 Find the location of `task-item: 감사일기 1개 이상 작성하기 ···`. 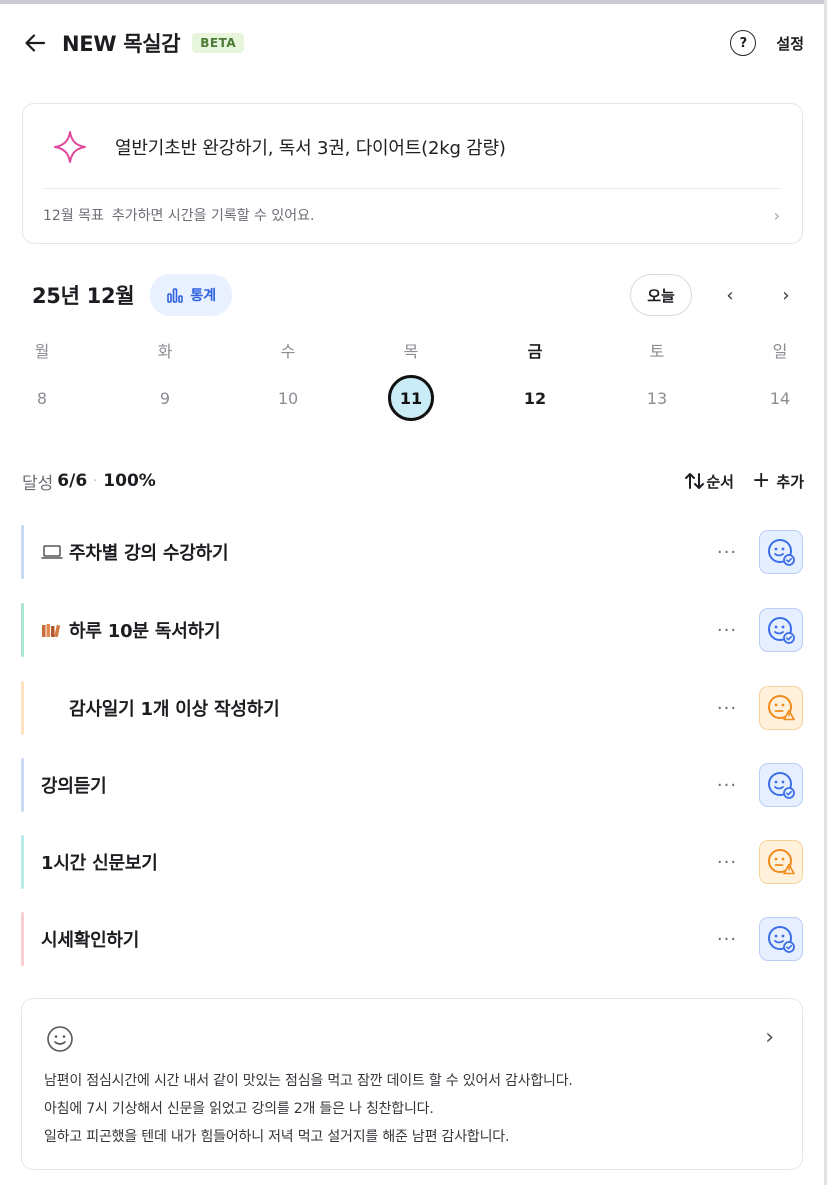

task-item: 감사일기 1개 이상 작성하기 ··· is located at coordinates (412, 708).